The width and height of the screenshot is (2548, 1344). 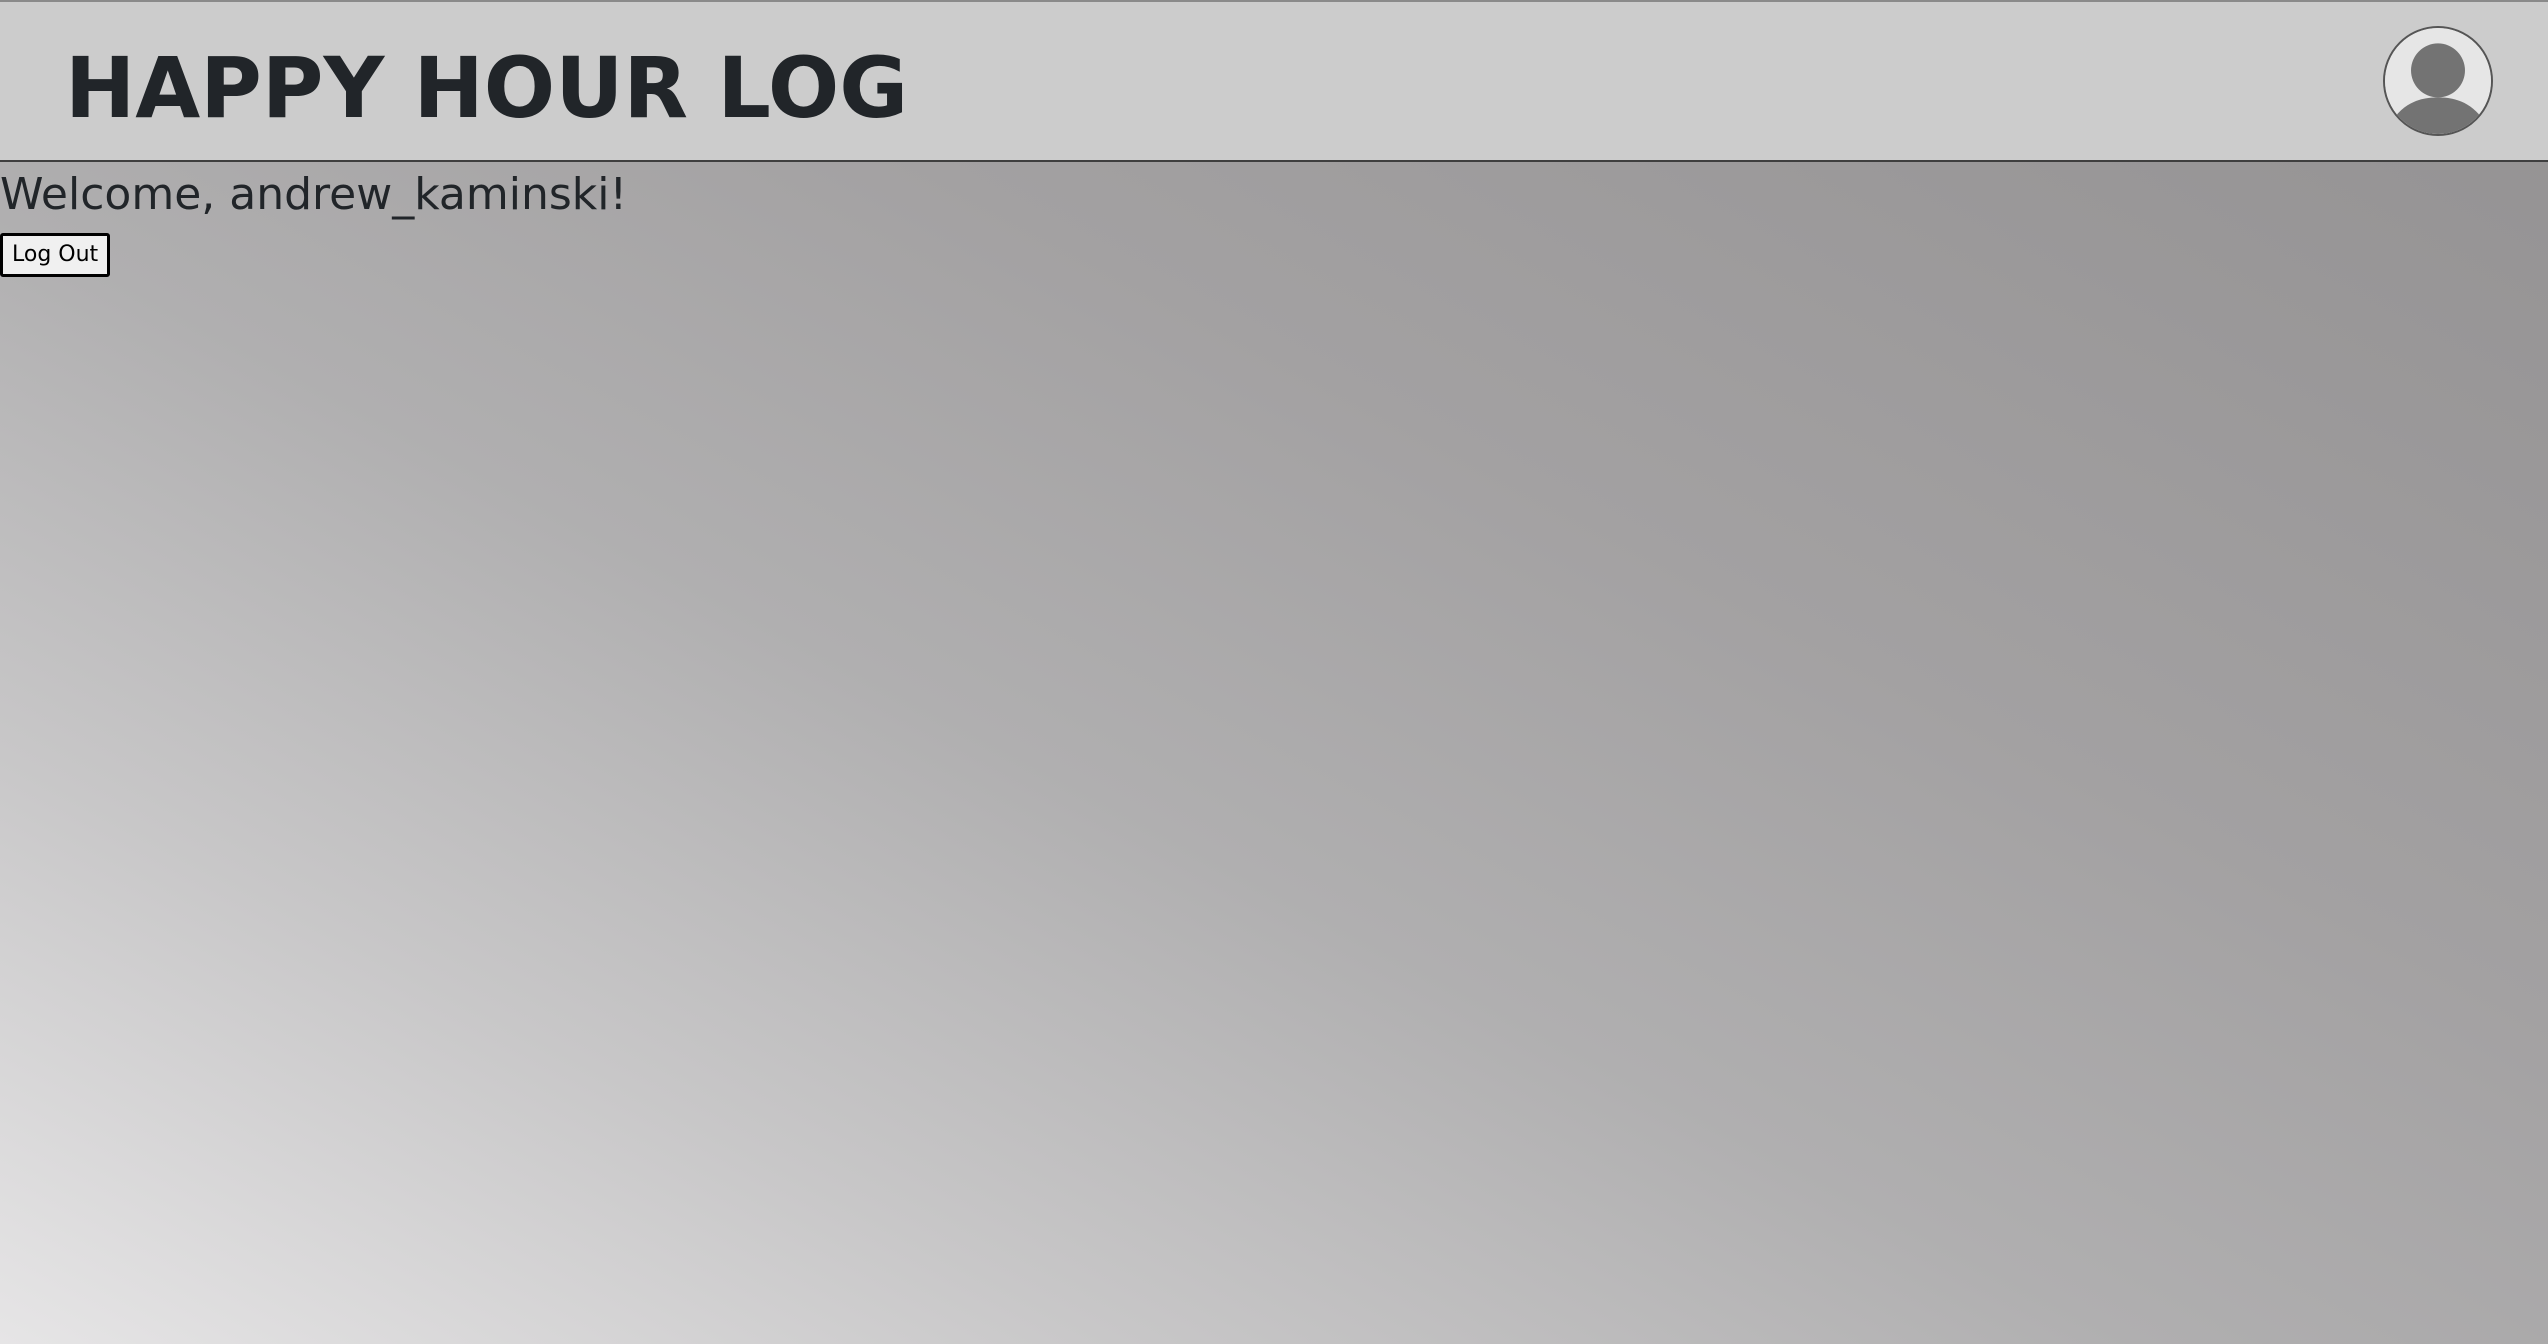 I want to click on app-title: HAPPY HOUR LOG, so click(x=487, y=88).